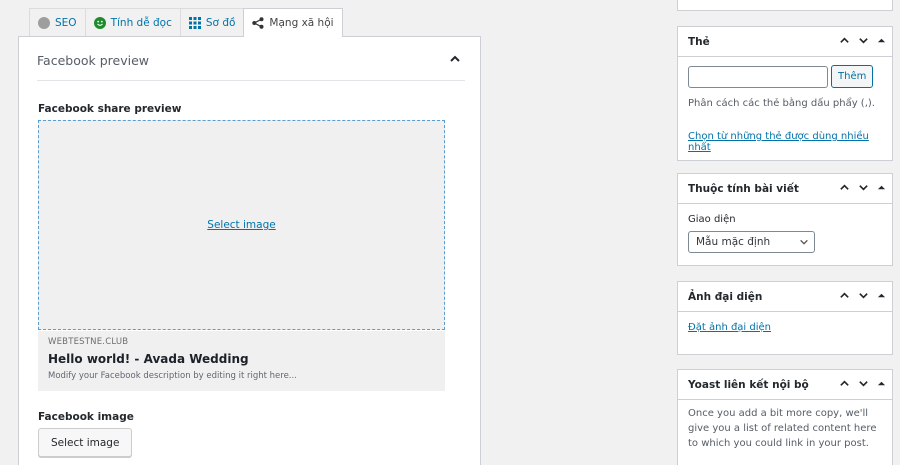 This screenshot has width=900, height=465. What do you see at coordinates (852, 76) in the screenshot?
I see `add-tag-button: Thêm` at bounding box center [852, 76].